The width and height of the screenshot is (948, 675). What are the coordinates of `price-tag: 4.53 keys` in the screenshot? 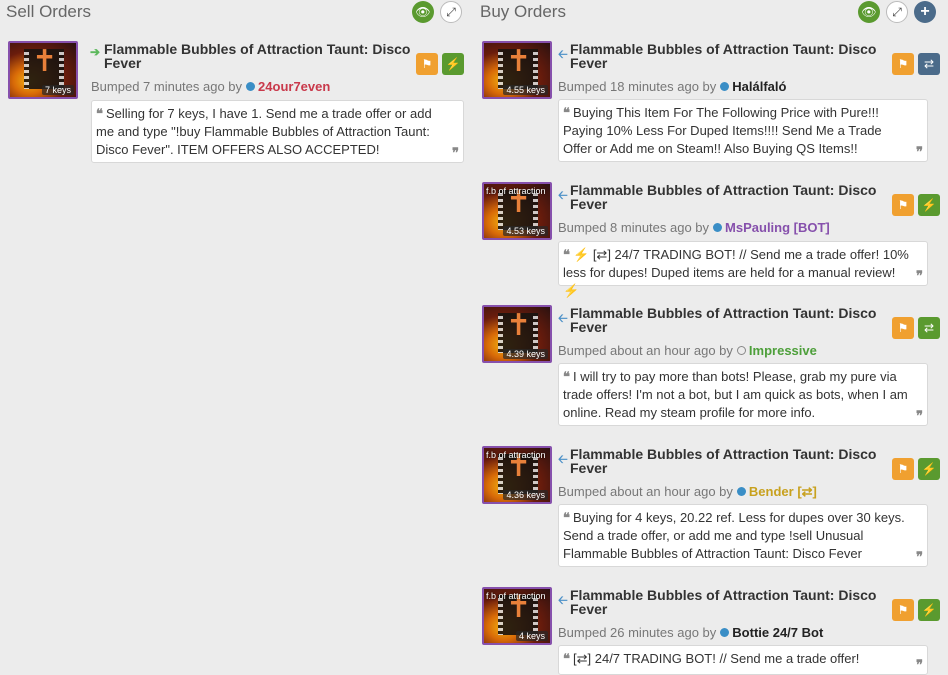 It's located at (525, 231).